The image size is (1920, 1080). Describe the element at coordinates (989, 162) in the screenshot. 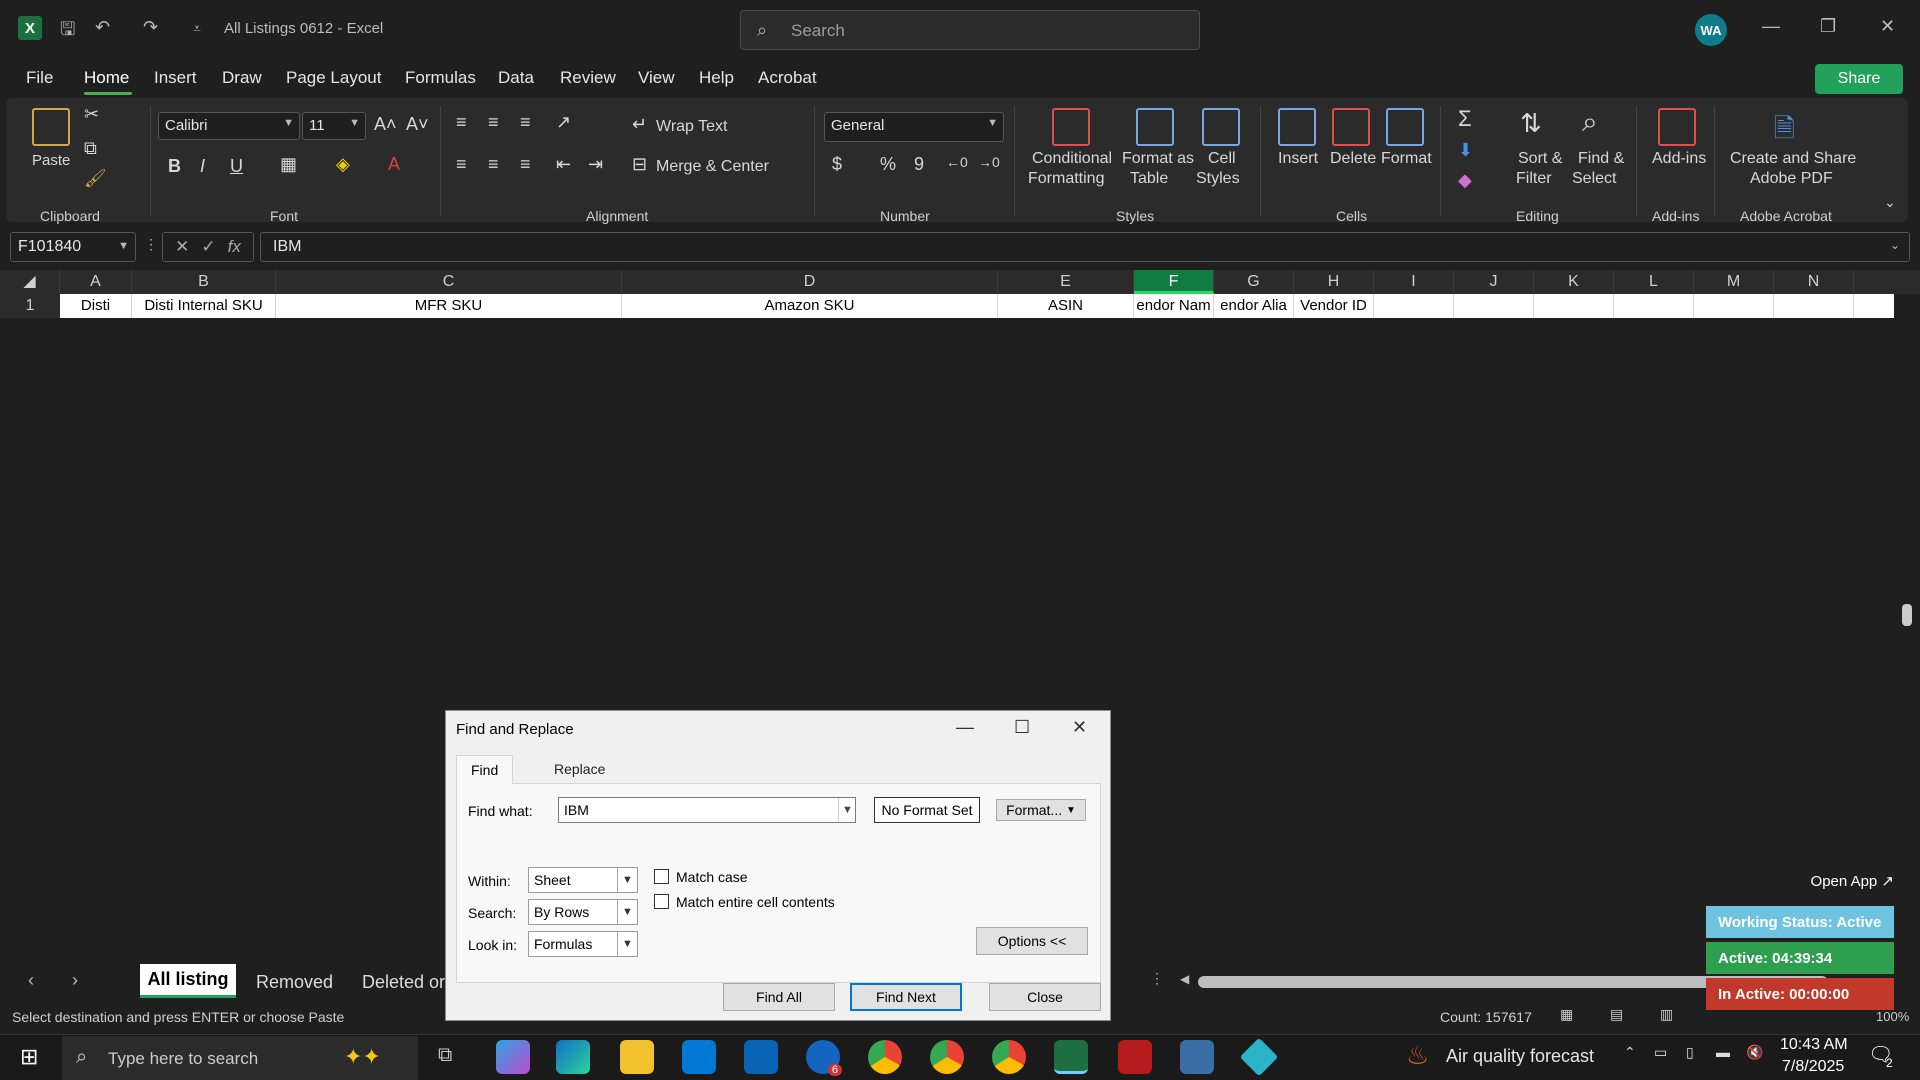

I see `decrease-decimal-icon: →0` at that location.